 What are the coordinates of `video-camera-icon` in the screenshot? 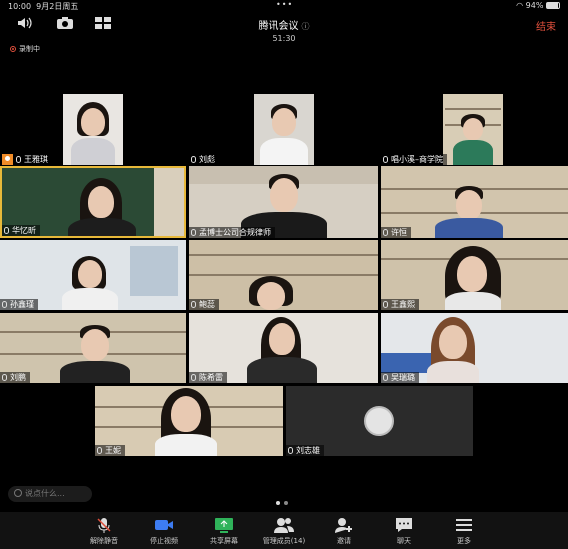 It's located at (164, 525).